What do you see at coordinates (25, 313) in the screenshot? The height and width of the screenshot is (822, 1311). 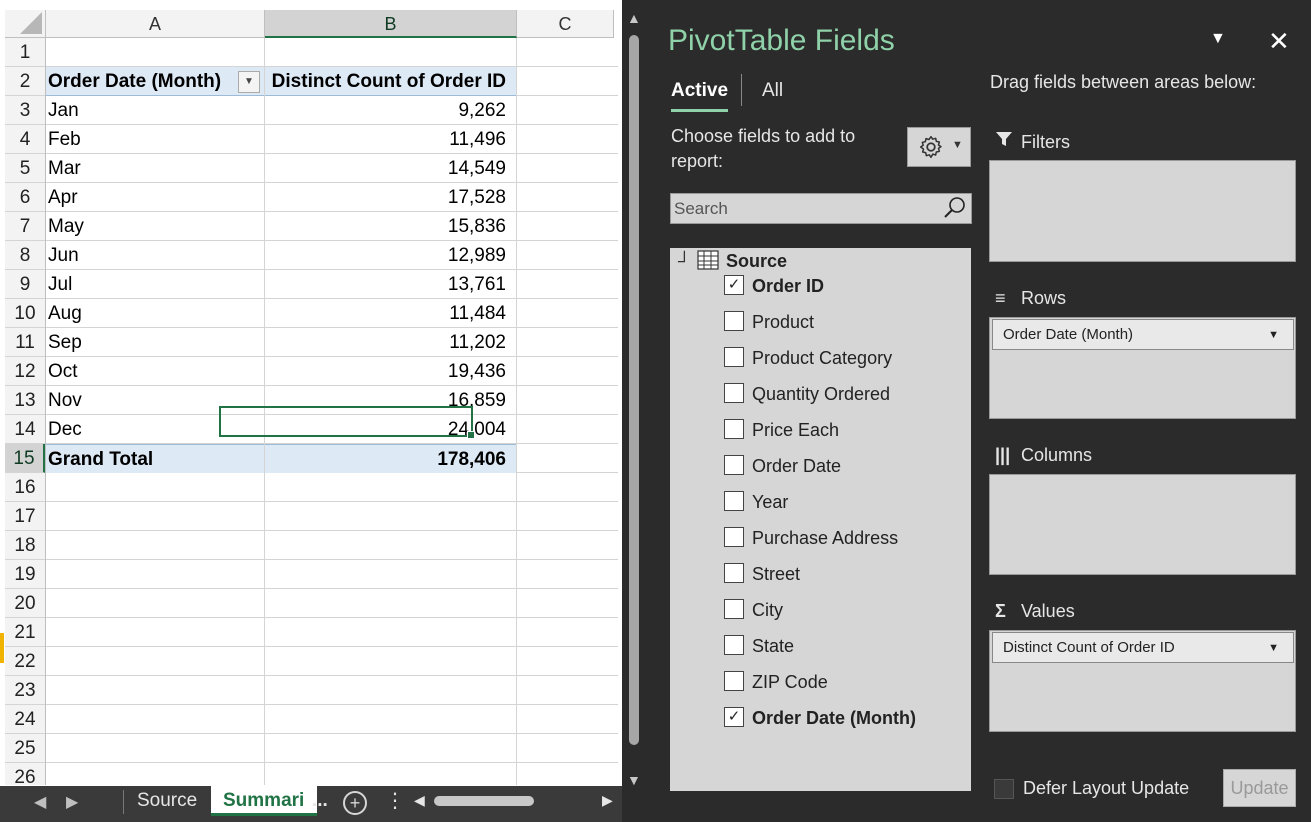 I see `row-header: 10` at bounding box center [25, 313].